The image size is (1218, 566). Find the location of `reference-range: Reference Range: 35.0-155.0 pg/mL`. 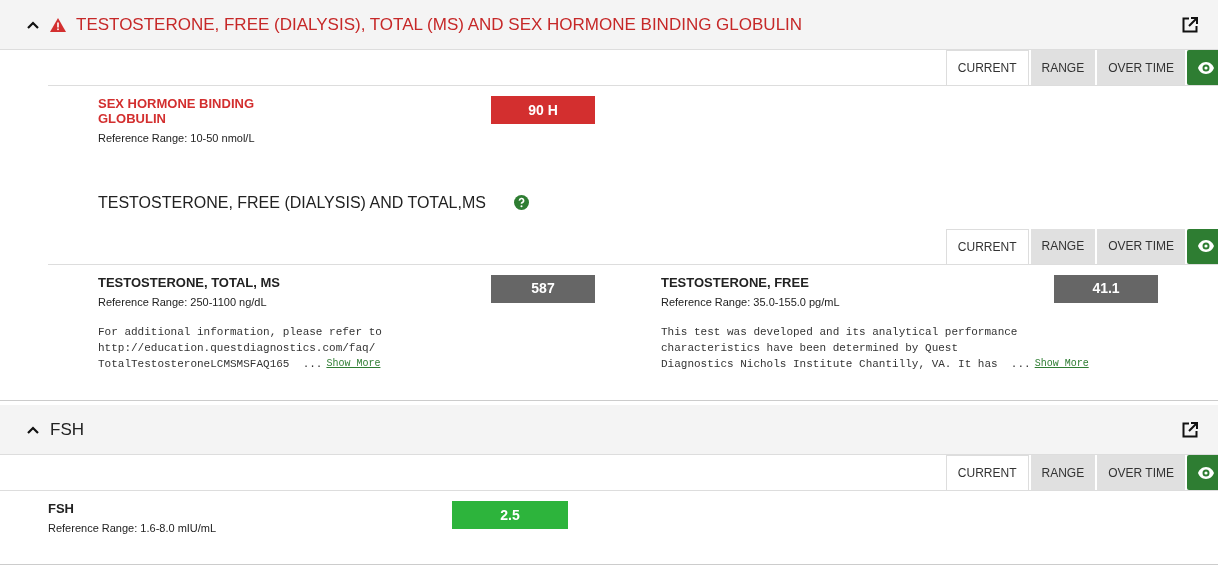

reference-range: Reference Range: 35.0-155.0 pg/mL is located at coordinates (751, 302).